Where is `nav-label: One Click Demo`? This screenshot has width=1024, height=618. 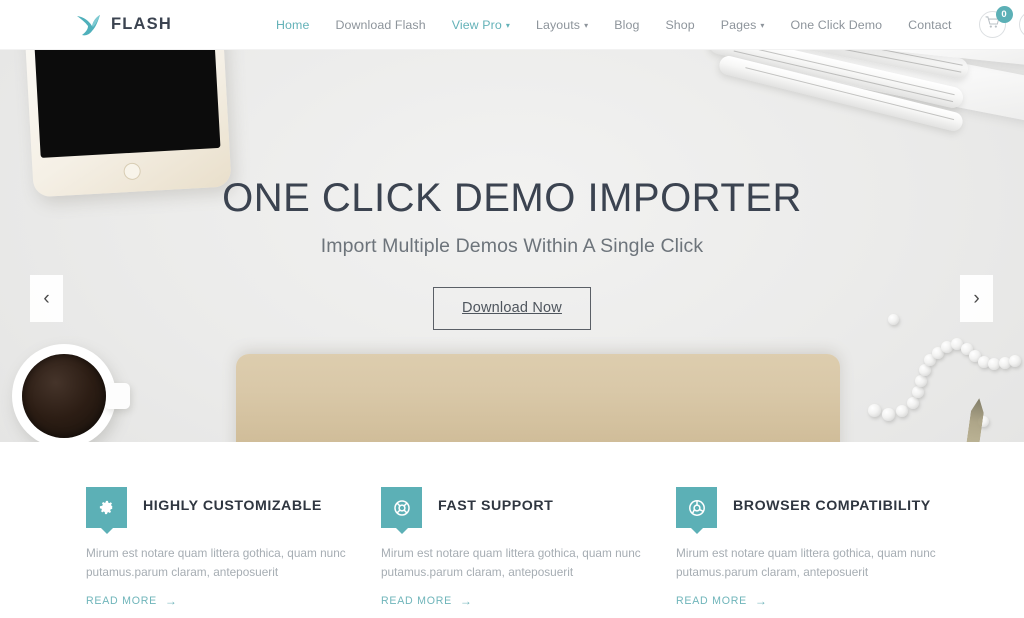 nav-label: One Click Demo is located at coordinates (836, 24).